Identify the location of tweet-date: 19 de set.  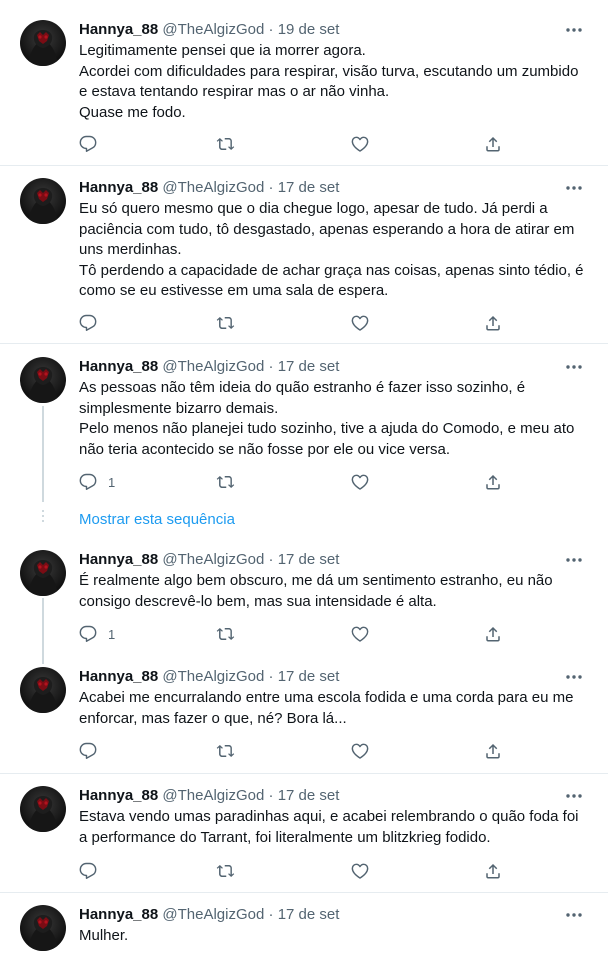
(309, 29).